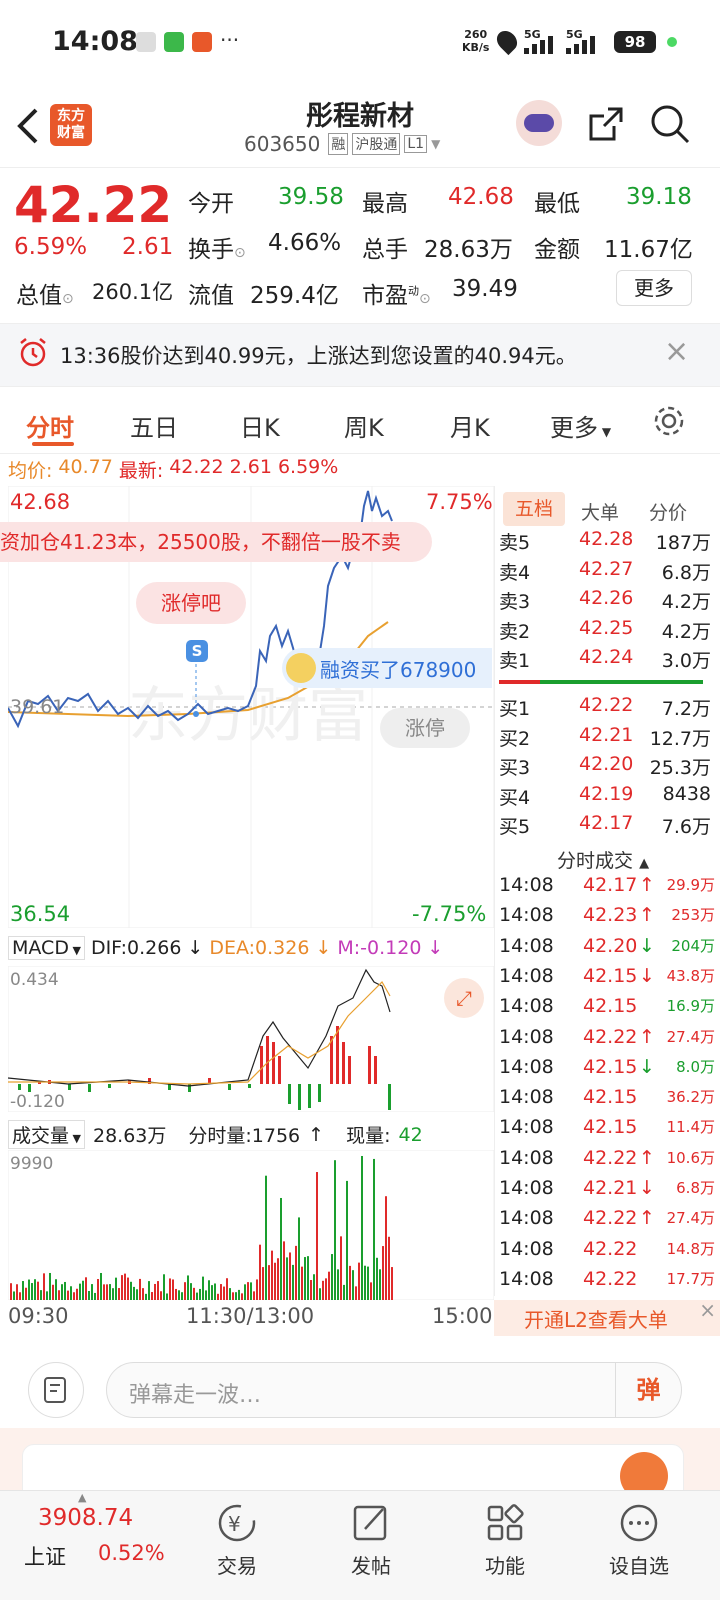  Describe the element at coordinates (364, 425) in the screenshot. I see `tab-weekly: 周K` at that location.